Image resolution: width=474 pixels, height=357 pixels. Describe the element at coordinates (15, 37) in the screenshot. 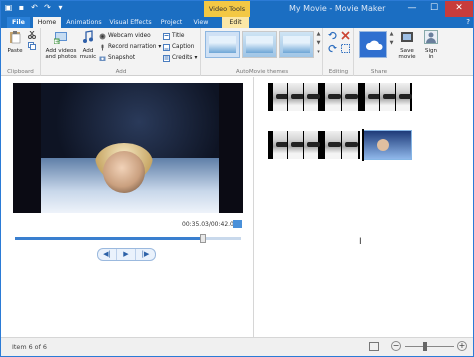

I see `paste-icon` at that location.